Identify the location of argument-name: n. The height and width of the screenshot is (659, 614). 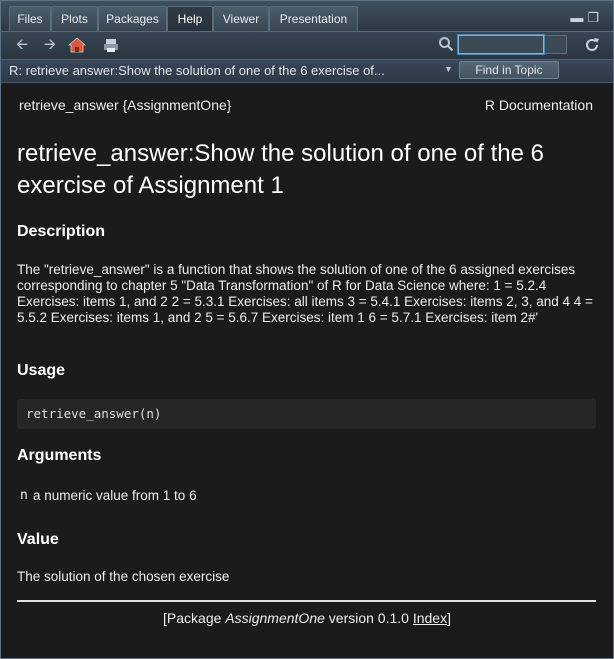
(24, 495).